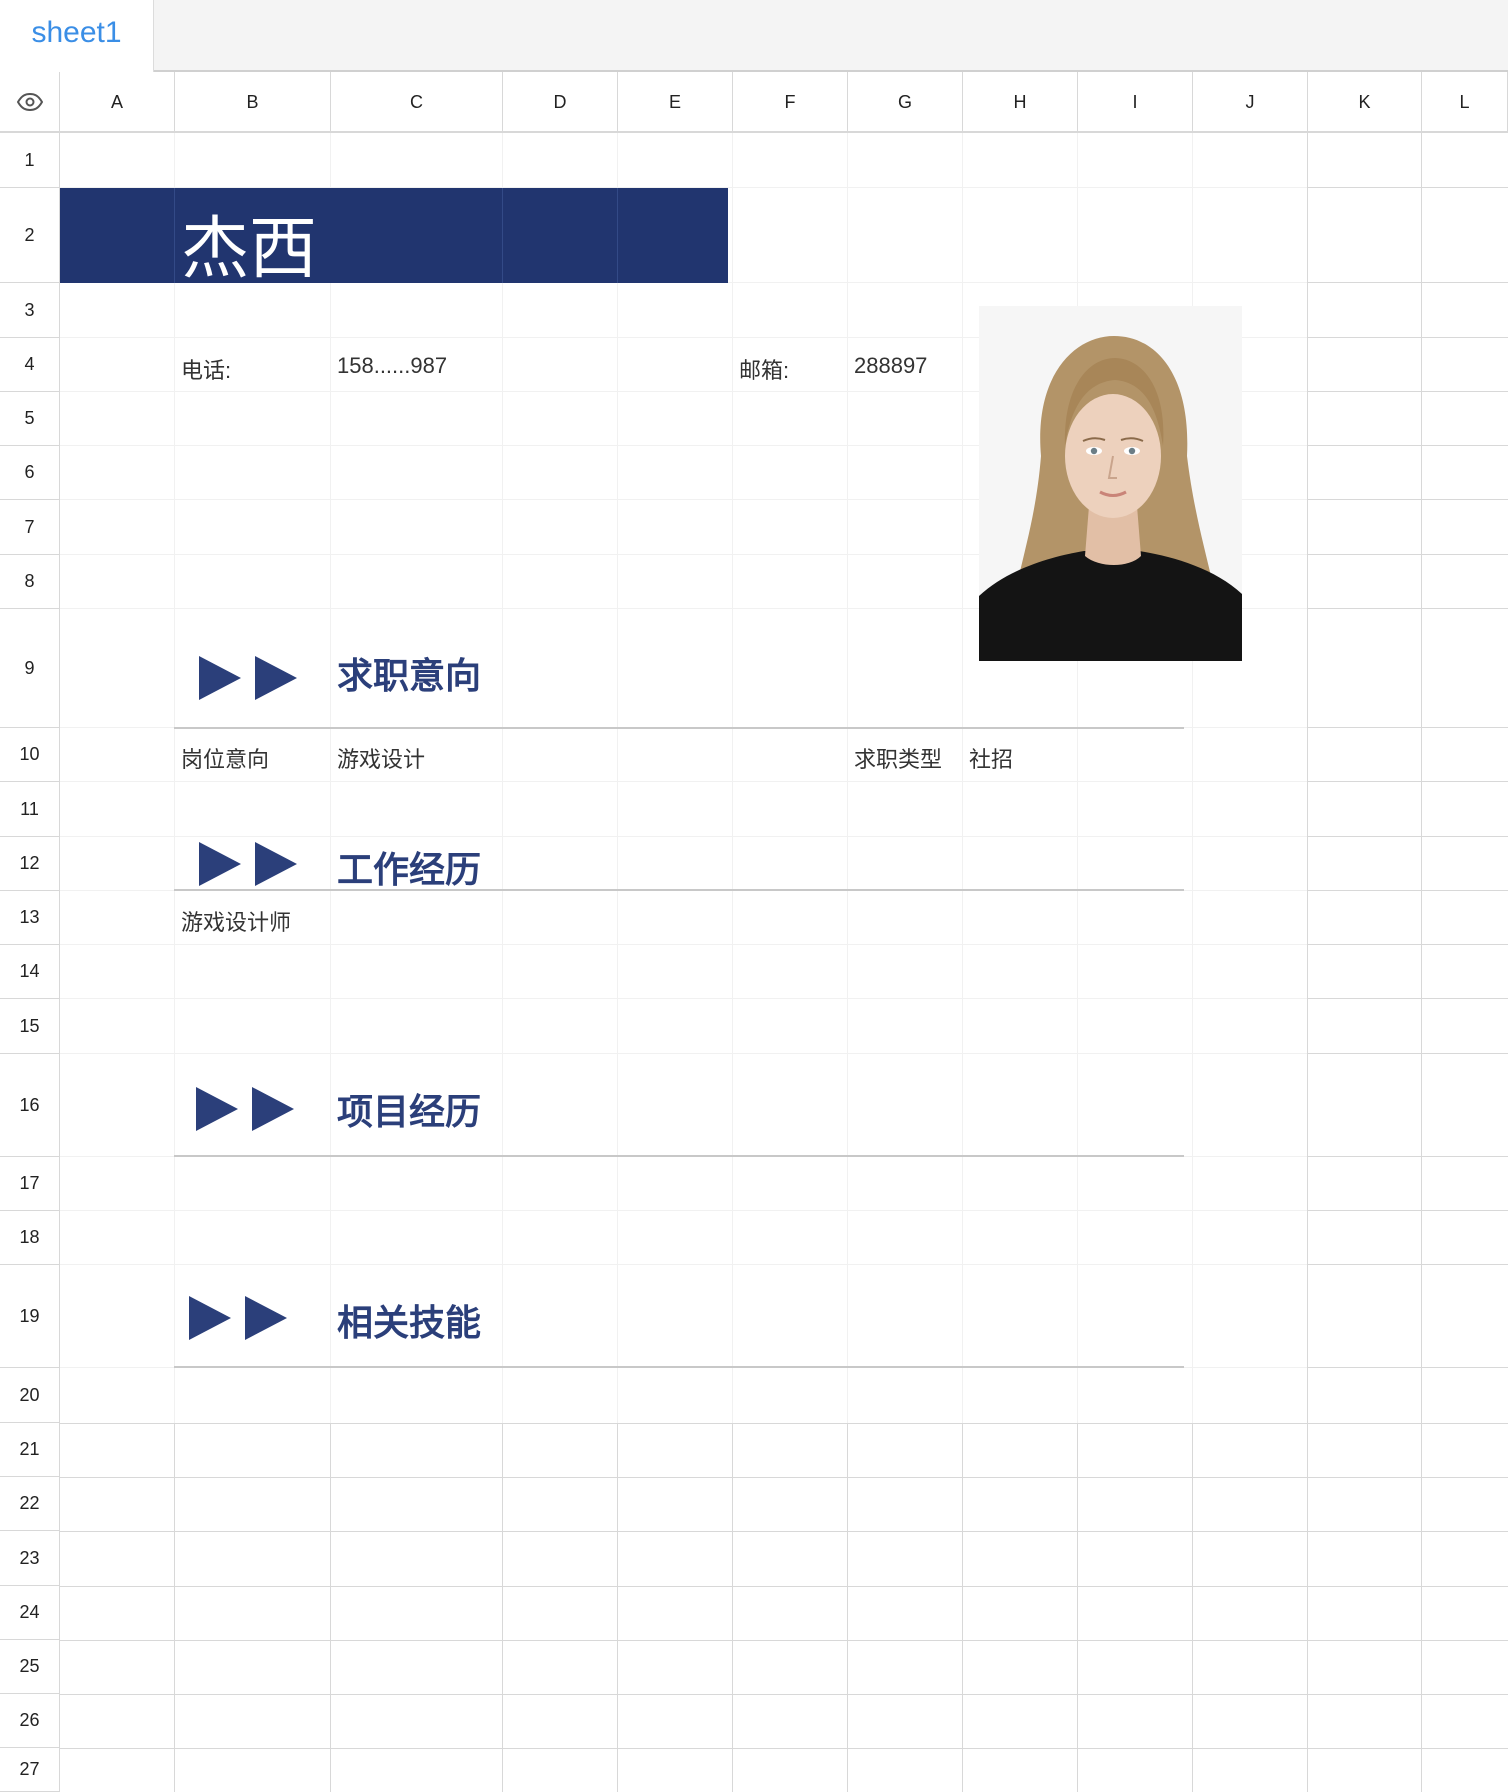 The width and height of the screenshot is (1508, 1792). What do you see at coordinates (1110, 483) in the screenshot?
I see `profile-photo` at bounding box center [1110, 483].